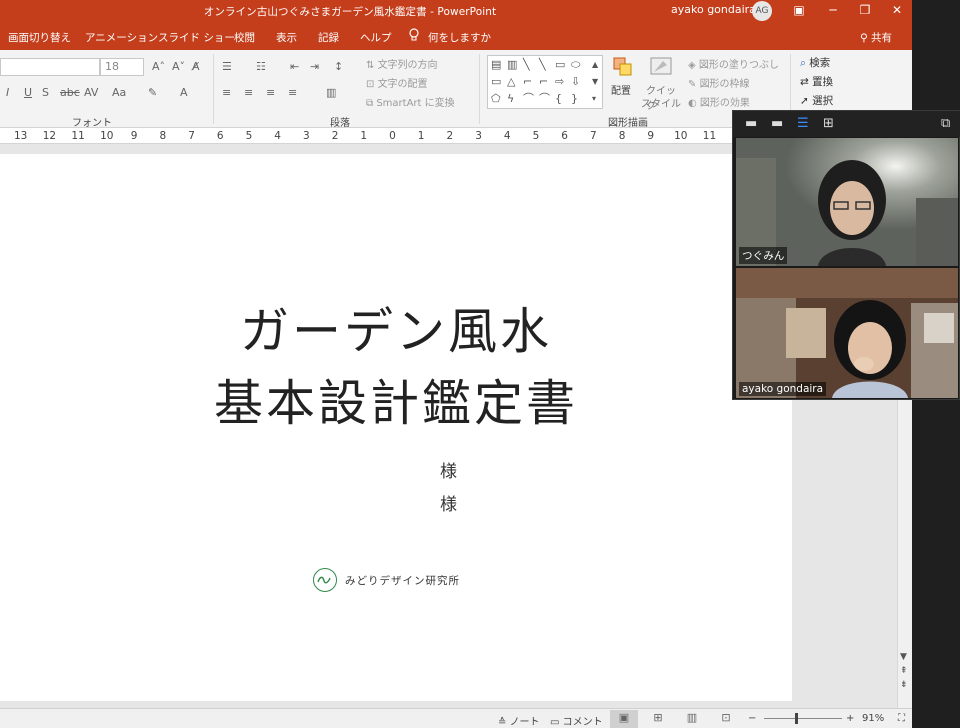 The image size is (960, 728). I want to click on participant-video-tile: ayako gondaira, so click(847, 333).